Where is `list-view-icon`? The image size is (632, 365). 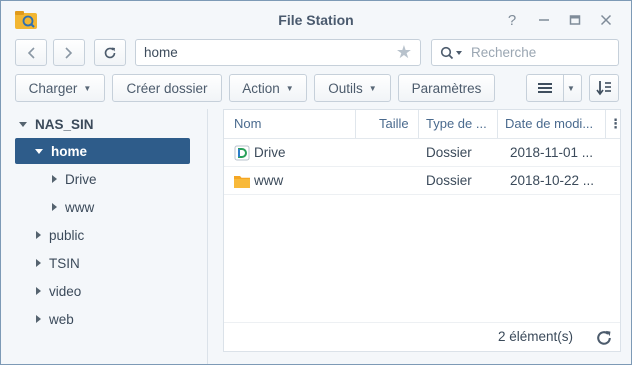
list-view-icon is located at coordinates (545, 88).